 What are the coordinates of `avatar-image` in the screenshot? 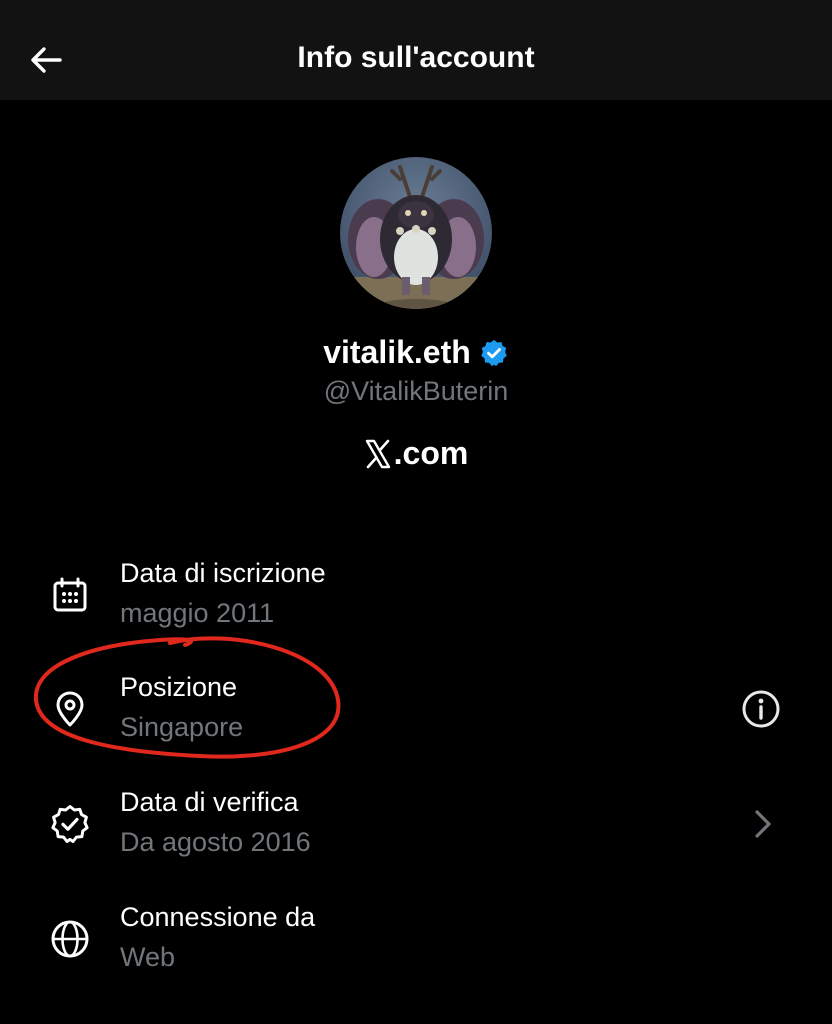 It's located at (416, 233).